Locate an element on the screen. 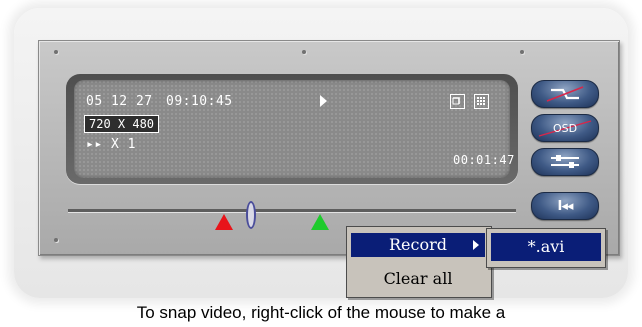  capture-icon is located at coordinates (565, 94).